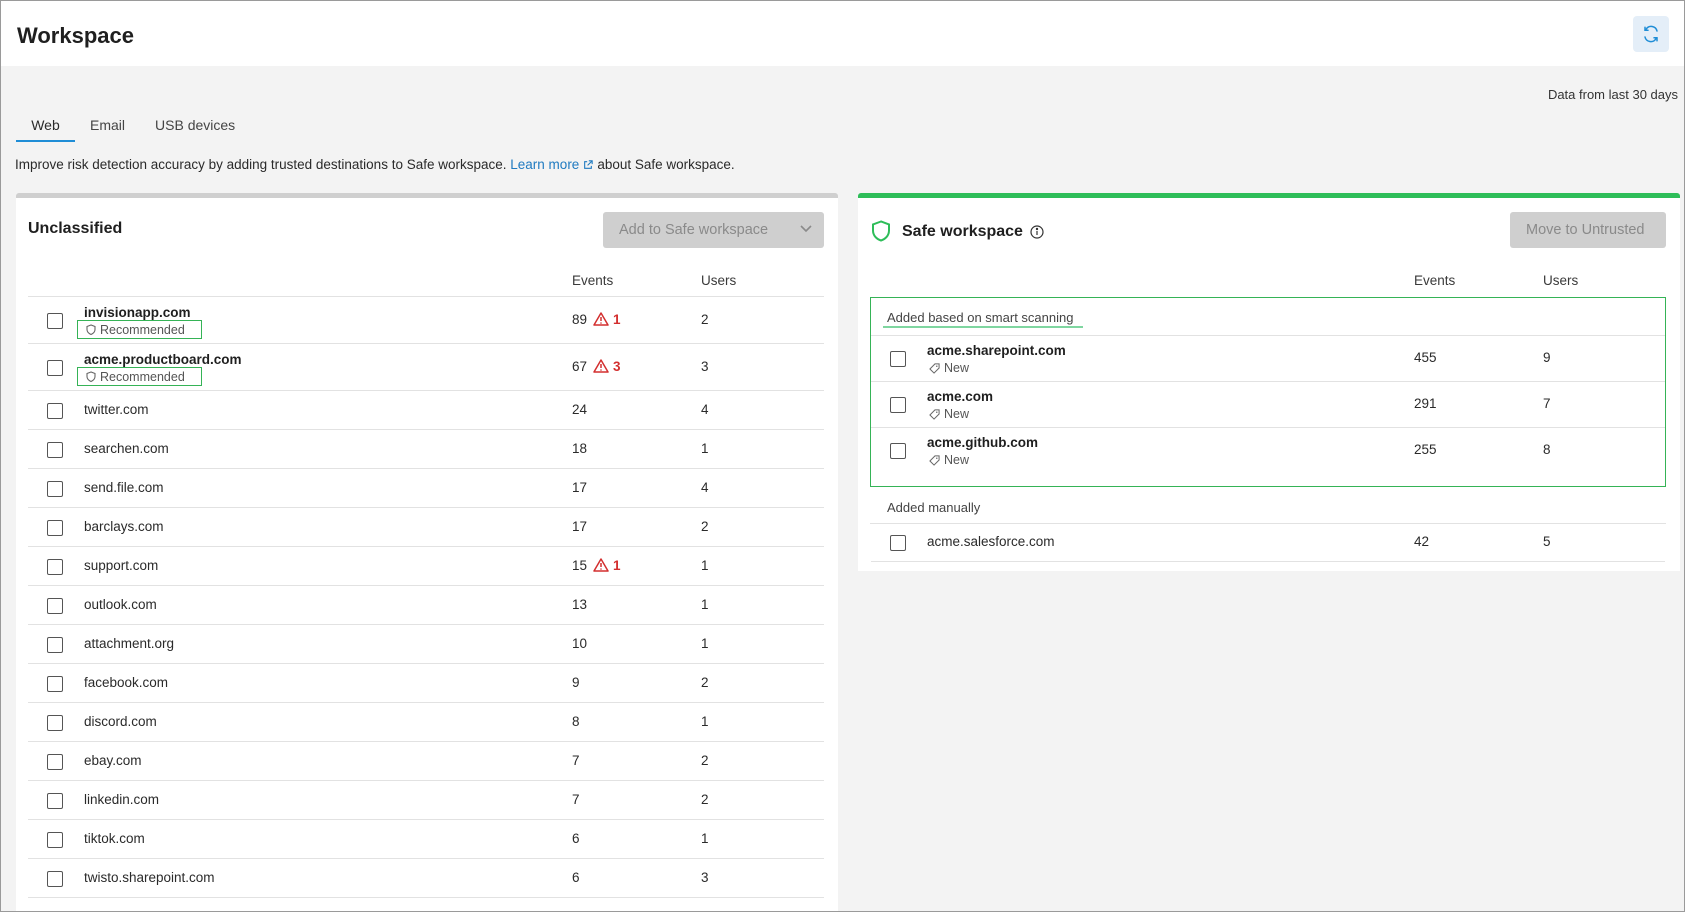  Describe the element at coordinates (426, 644) in the screenshot. I see `table-row: attachment.org 10 1` at that location.